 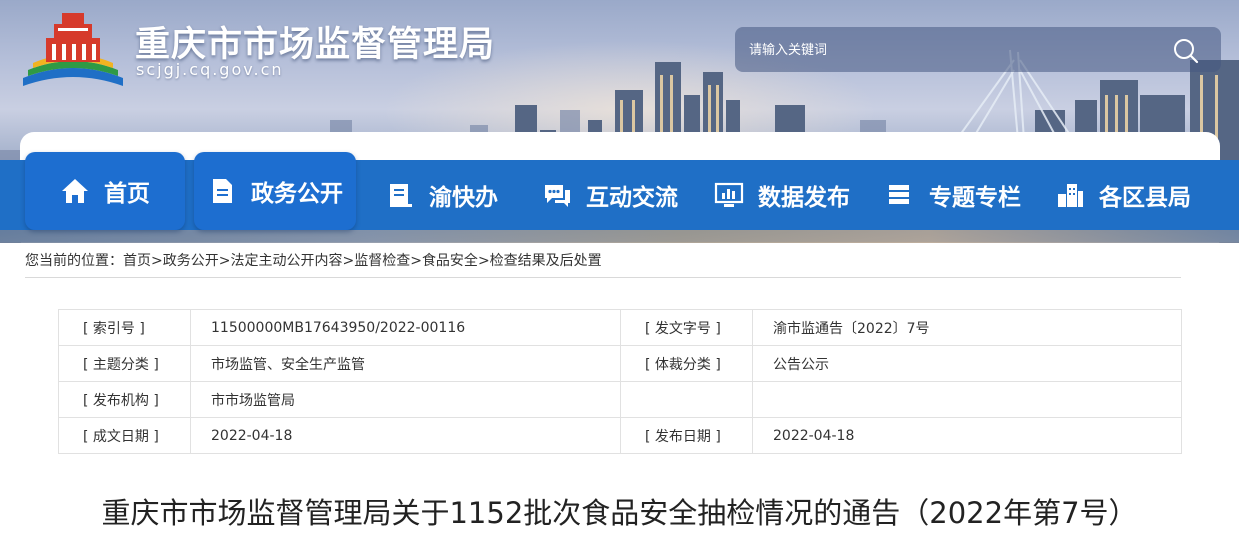 I want to click on layers-icon, so click(x=900, y=195).